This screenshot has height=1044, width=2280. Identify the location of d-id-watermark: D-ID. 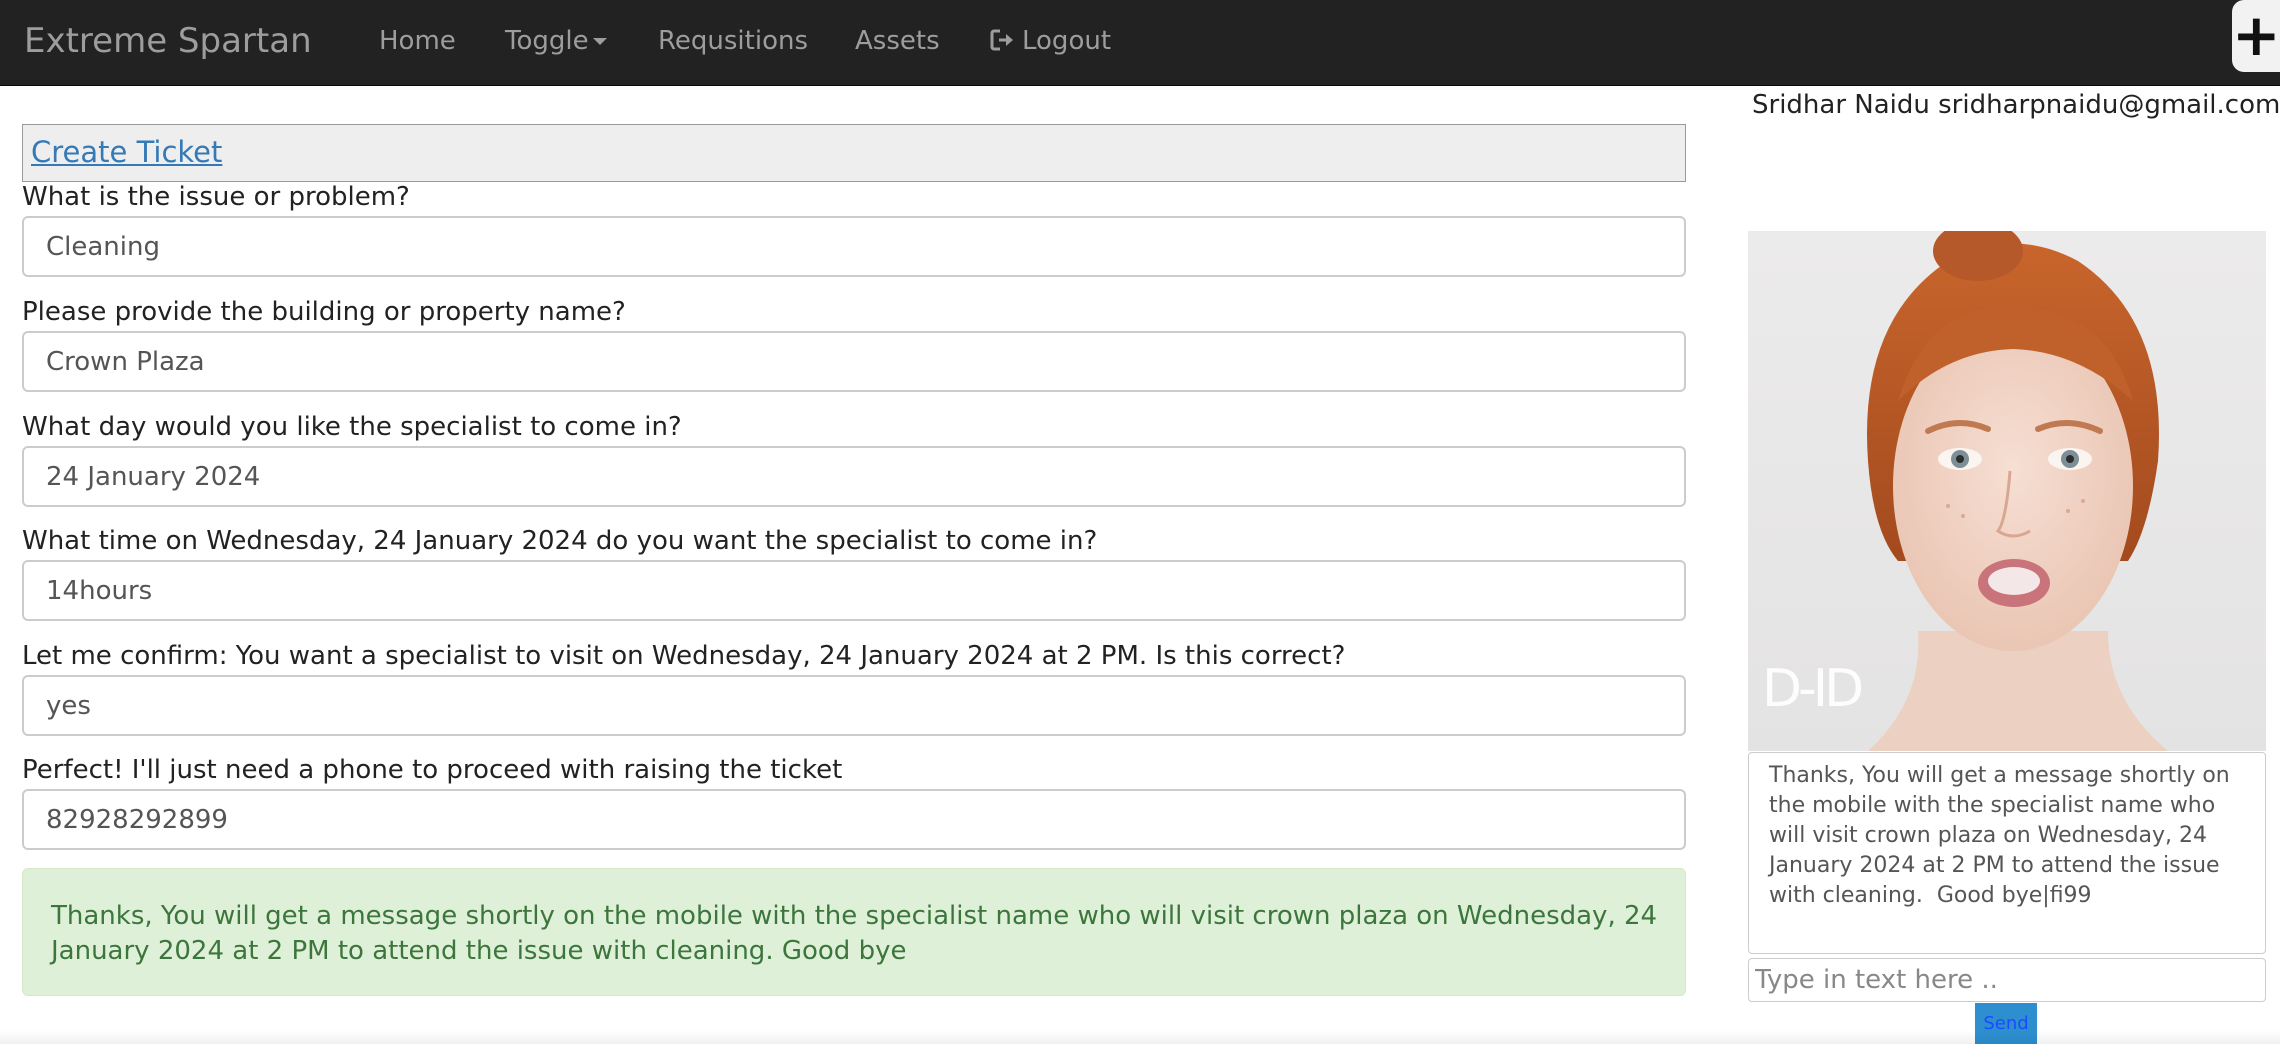
(1813, 689).